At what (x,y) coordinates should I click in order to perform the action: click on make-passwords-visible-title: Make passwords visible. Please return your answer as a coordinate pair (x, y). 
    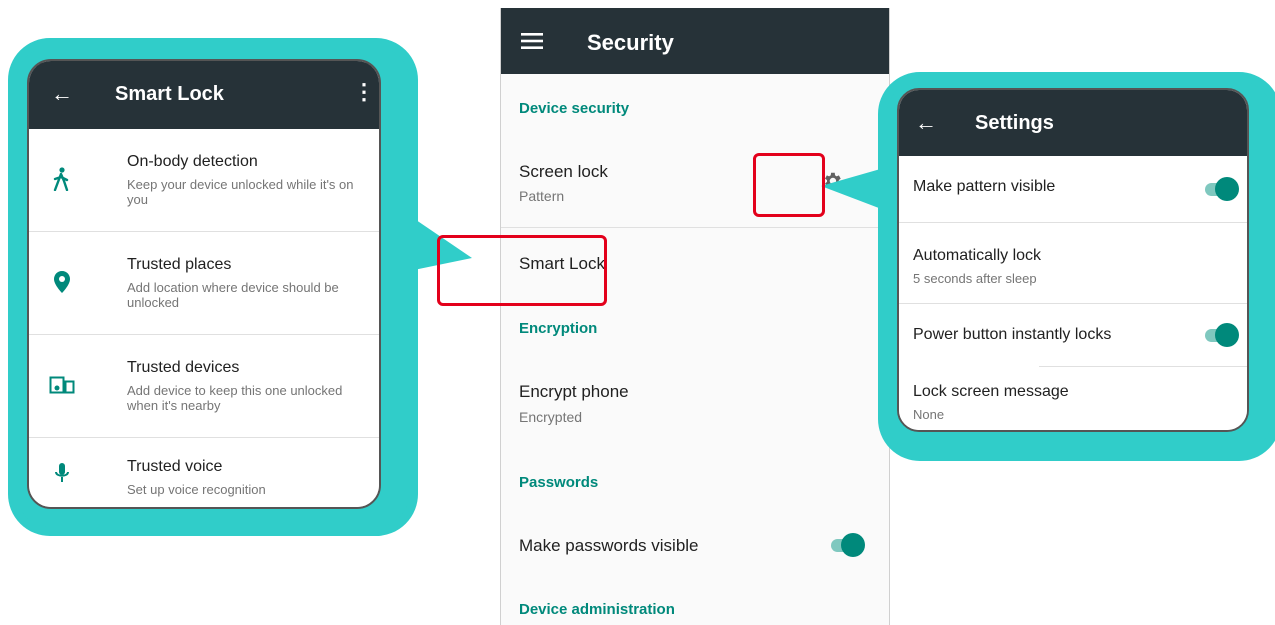
    Looking at the image, I should click on (609, 545).